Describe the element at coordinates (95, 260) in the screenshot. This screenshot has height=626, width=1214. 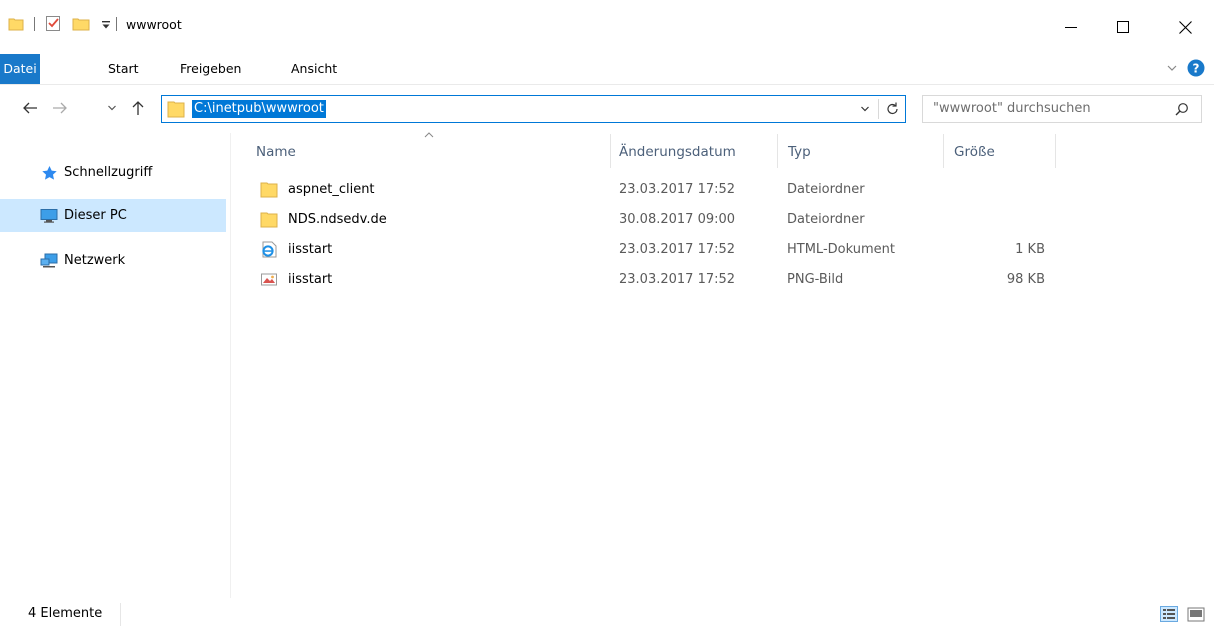
I see `nav-item-label: Netzwerk` at that location.